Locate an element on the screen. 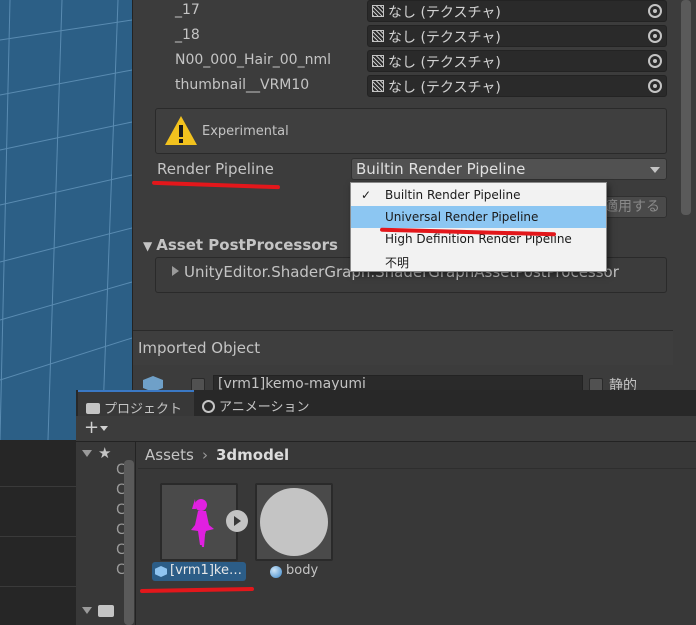 Image resolution: width=696 pixels, height=625 pixels. texture-row: N00_000_Hair_00_nml なし (テクスチャ) is located at coordinates (403, 62).